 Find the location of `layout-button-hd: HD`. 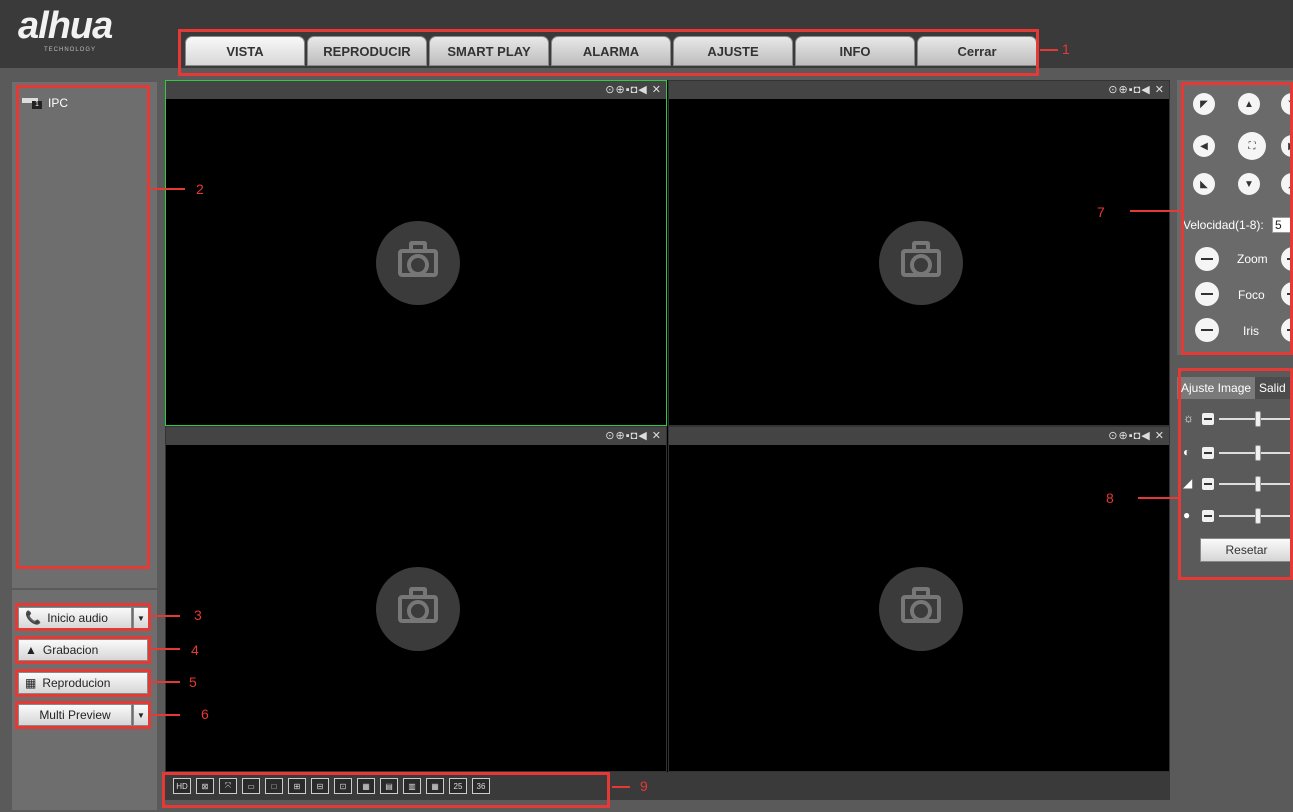

layout-button-hd: HD is located at coordinates (182, 786).